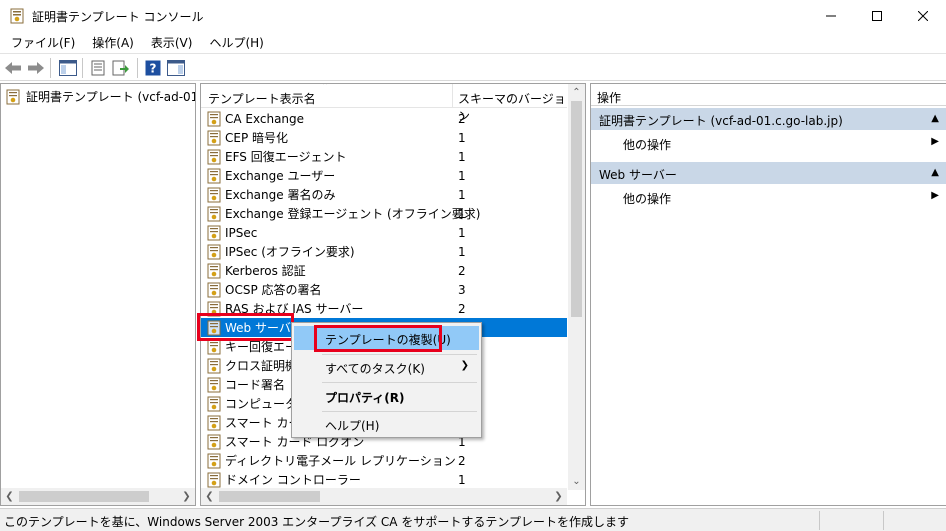 The image size is (946, 531). Describe the element at coordinates (386, 424) in the screenshot. I see `menu-help-item: ヘルプ(H)` at that location.